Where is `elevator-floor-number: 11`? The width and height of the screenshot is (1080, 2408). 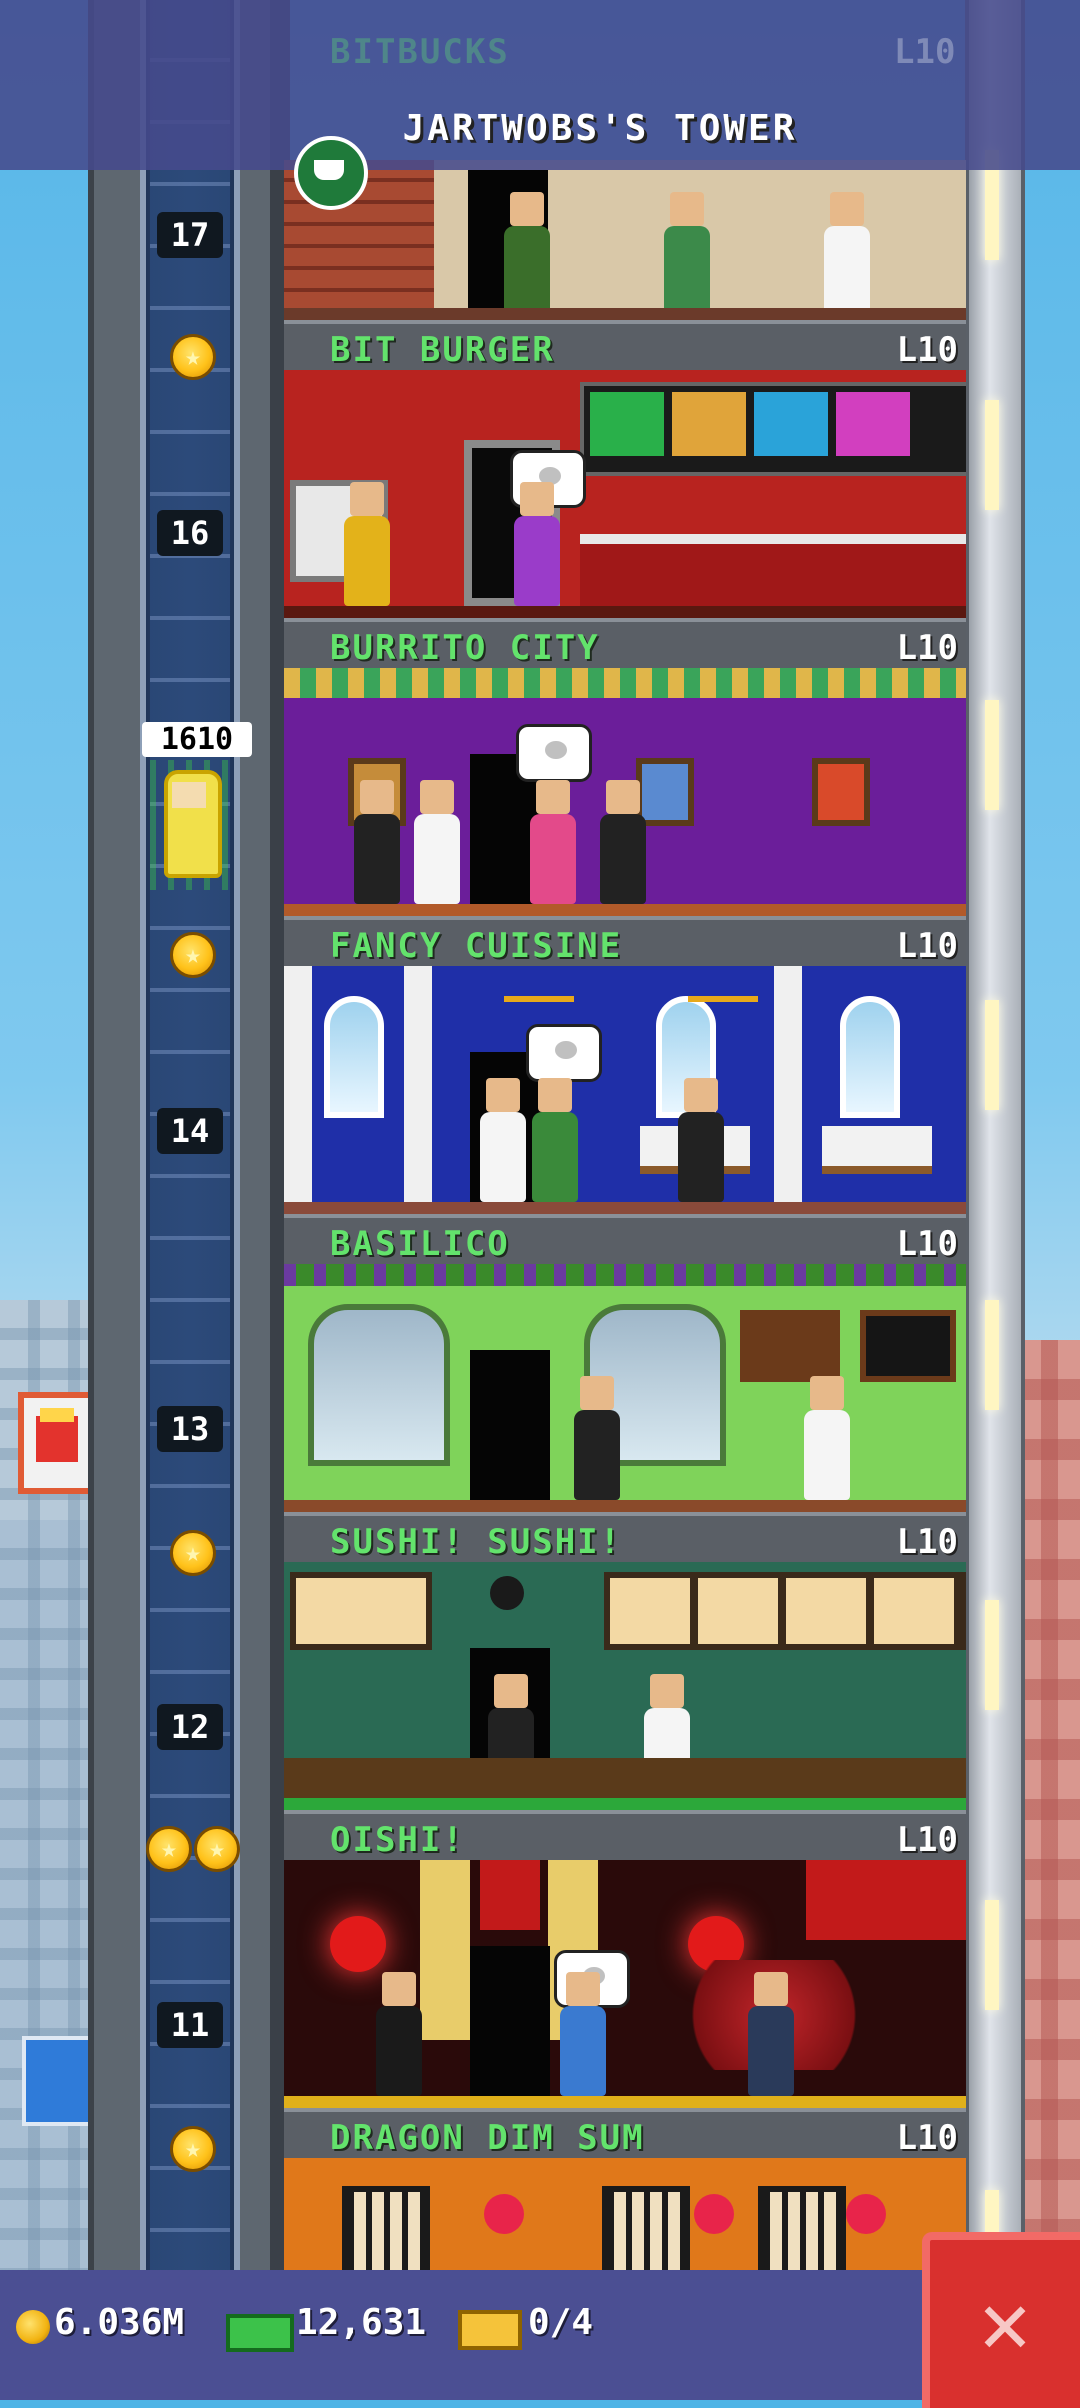 elevator-floor-number: 11 is located at coordinates (190, 2025).